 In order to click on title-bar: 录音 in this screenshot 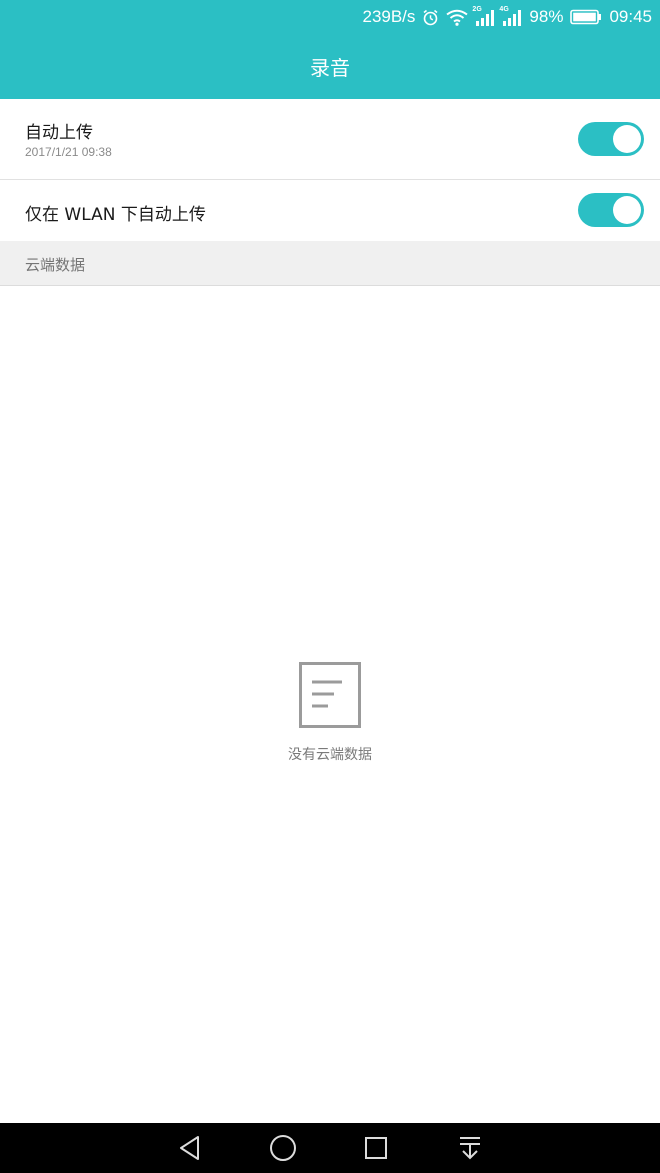, I will do `click(330, 66)`.